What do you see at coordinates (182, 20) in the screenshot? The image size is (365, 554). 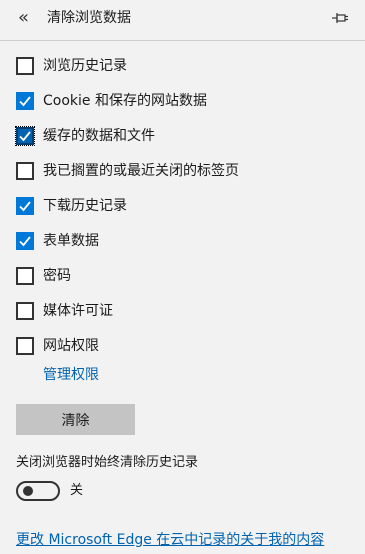 I see `panel-header: « 清除浏览数据` at bounding box center [182, 20].